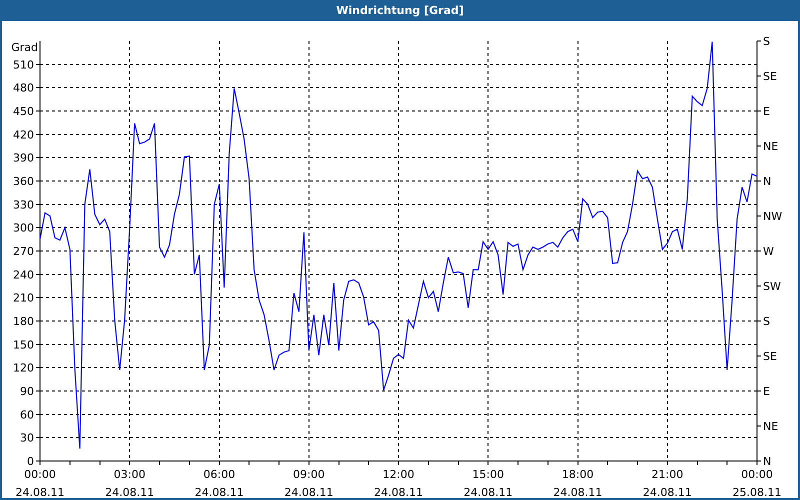  I want to click on x-tick-label: 06:00 24.08.11, so click(219, 483).